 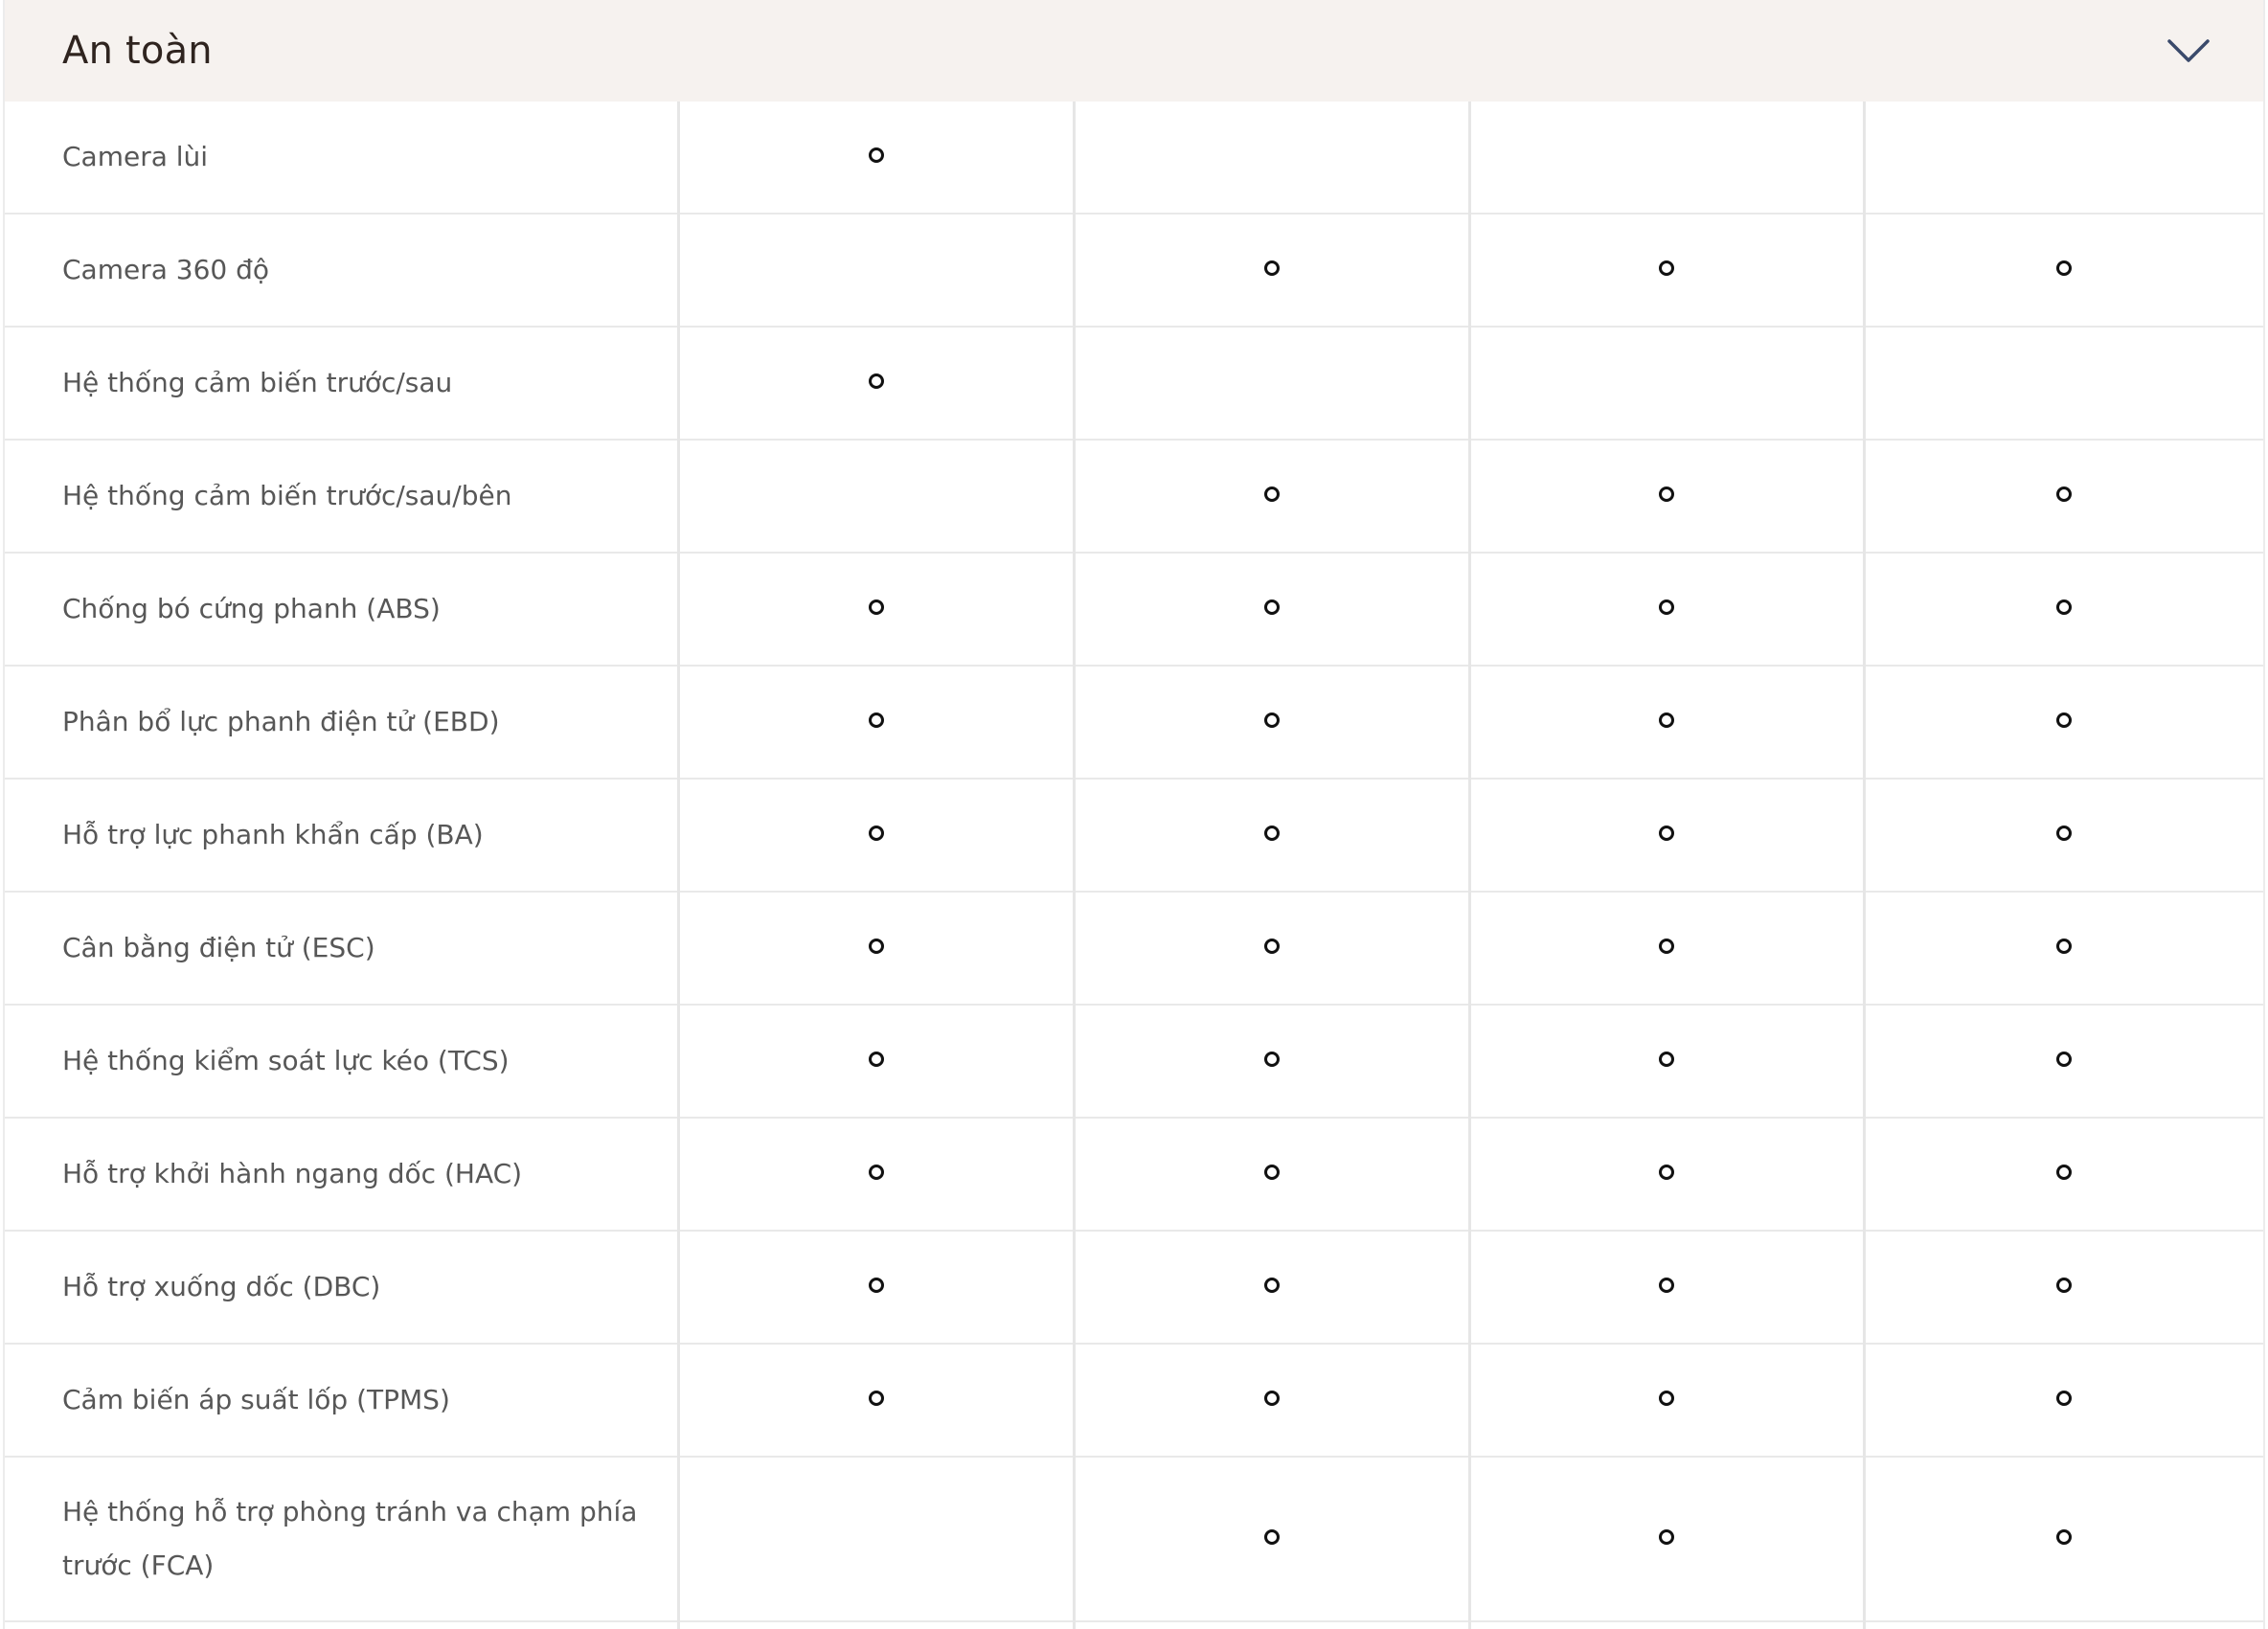 I want to click on table-row: Hệ thống kiểm soát lực kéo (TCS), so click(x=1134, y=1062).